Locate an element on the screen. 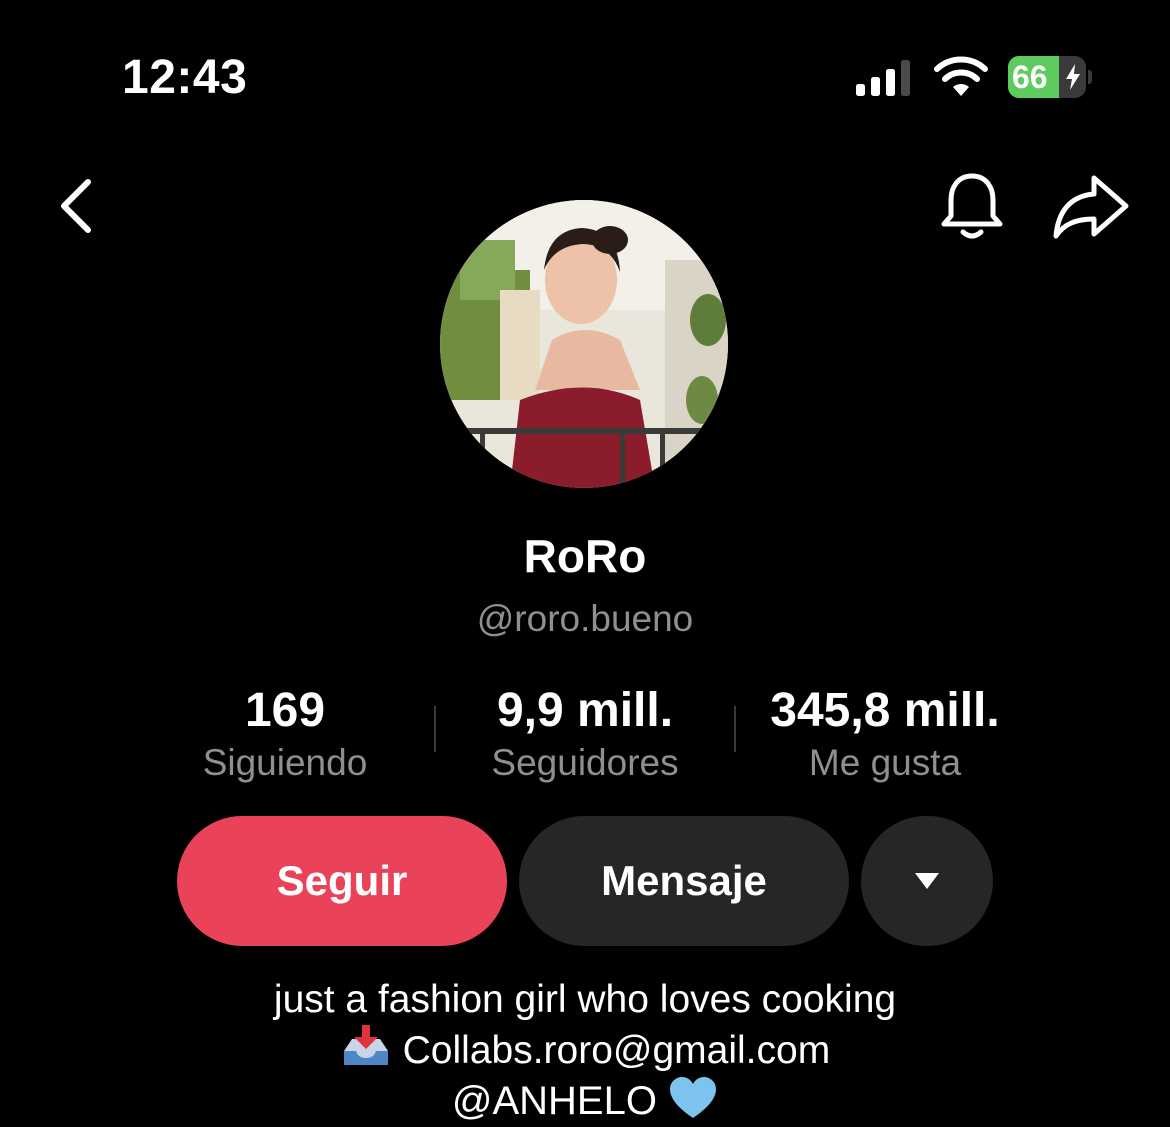 The width and height of the screenshot is (1170, 1127). display-name: RoRo is located at coordinates (585, 556).